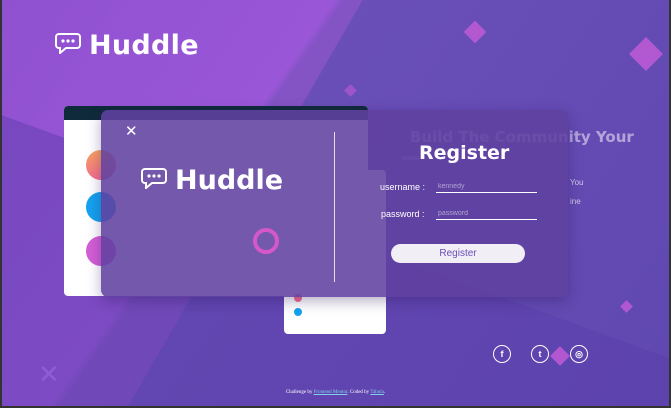 The height and width of the screenshot is (408, 671). What do you see at coordinates (49, 375) in the screenshot?
I see `decorative-x: ✕` at bounding box center [49, 375].